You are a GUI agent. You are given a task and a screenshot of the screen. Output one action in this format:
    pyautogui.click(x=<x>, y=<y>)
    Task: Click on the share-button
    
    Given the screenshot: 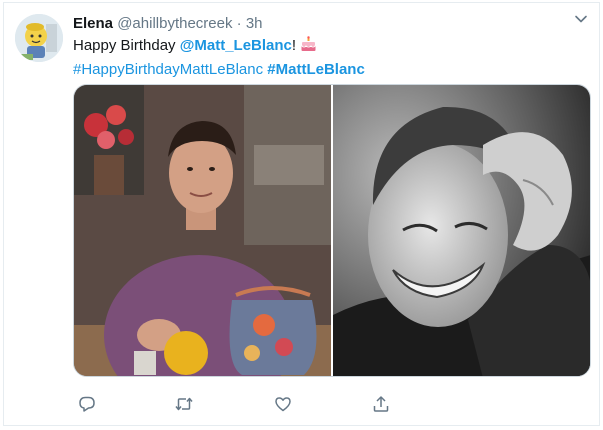 What is the action you would take?
    pyautogui.click(x=381, y=404)
    